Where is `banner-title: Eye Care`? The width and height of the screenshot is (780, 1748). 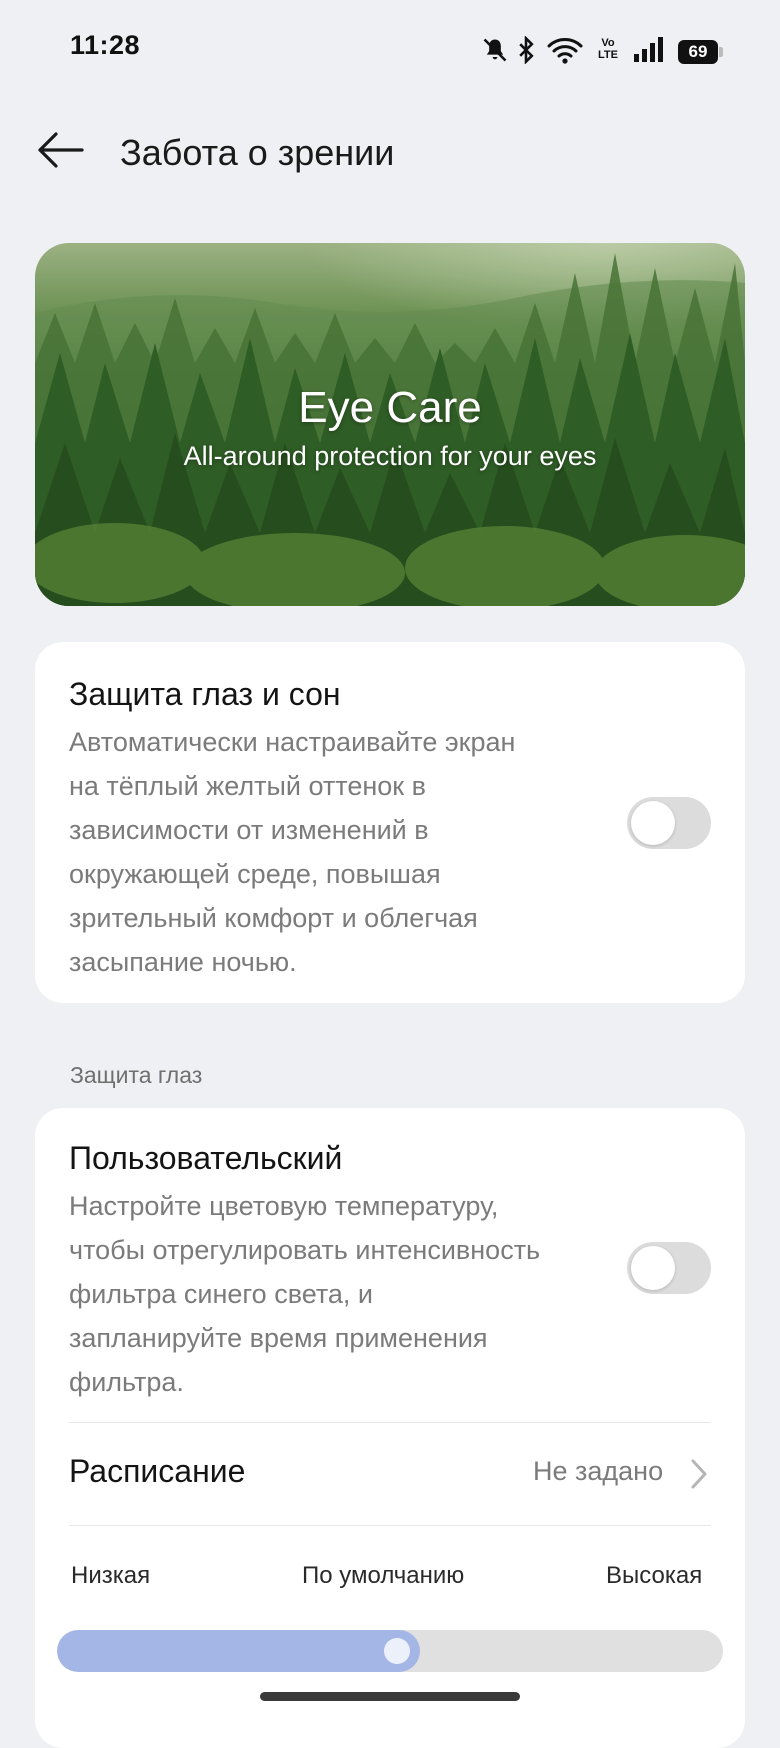 banner-title: Eye Care is located at coordinates (390, 407).